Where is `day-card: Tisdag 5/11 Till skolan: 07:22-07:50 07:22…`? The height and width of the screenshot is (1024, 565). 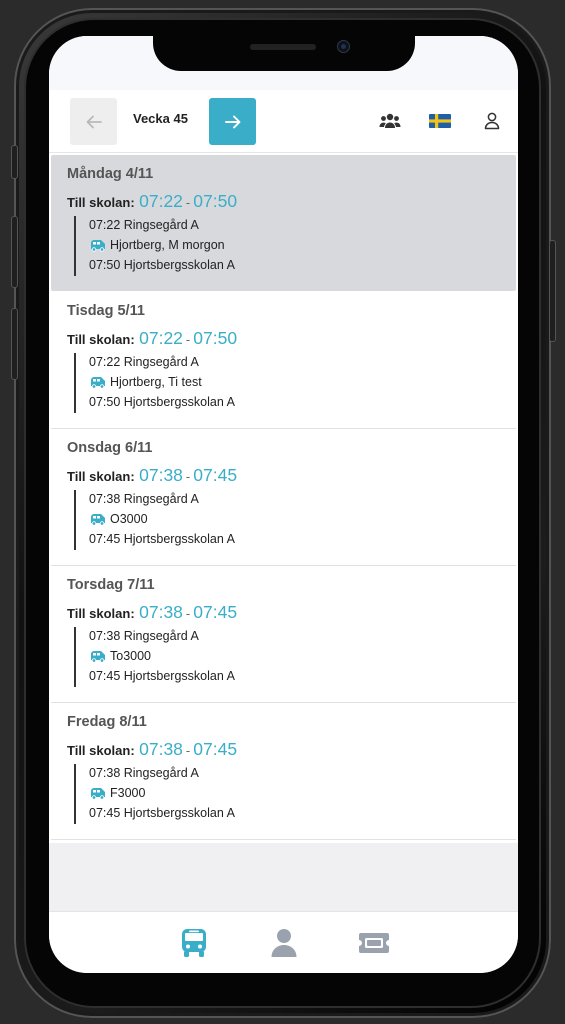 day-card: Tisdag 5/11 Till skolan: 07:22-07:50 07:22… is located at coordinates (283, 360).